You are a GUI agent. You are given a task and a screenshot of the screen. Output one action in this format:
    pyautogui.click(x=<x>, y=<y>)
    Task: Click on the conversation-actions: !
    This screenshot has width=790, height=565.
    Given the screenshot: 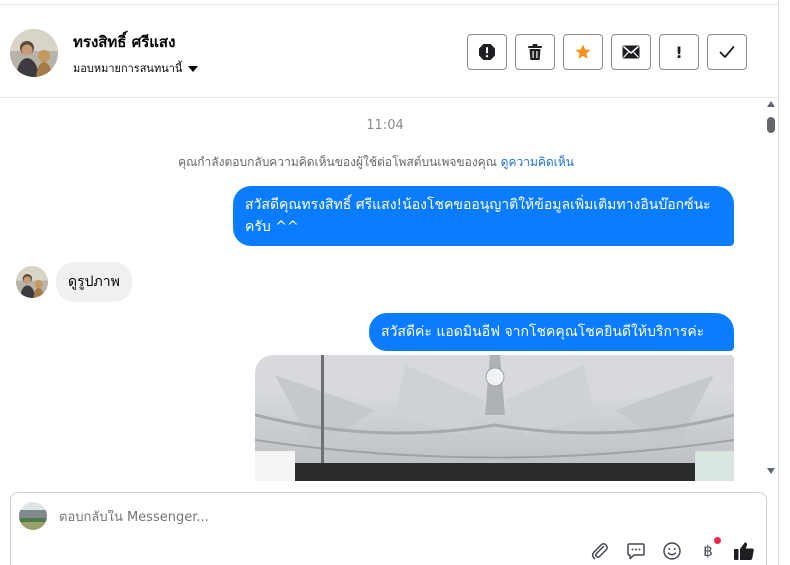 What is the action you would take?
    pyautogui.click(x=607, y=52)
    